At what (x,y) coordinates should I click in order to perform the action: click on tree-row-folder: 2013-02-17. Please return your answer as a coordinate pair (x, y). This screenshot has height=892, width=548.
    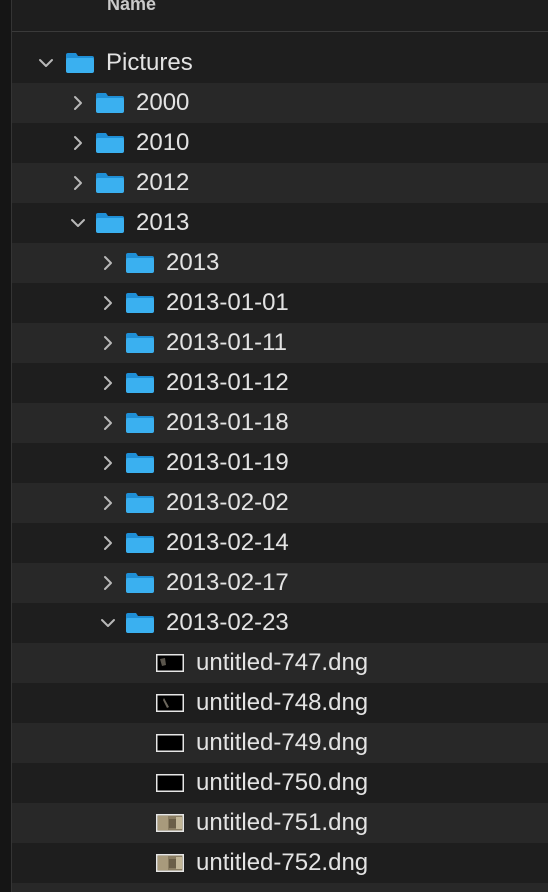
    Looking at the image, I should click on (280, 583).